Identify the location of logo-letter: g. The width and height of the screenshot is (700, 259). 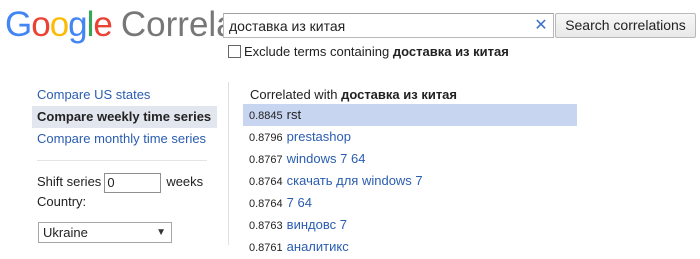
(77, 24).